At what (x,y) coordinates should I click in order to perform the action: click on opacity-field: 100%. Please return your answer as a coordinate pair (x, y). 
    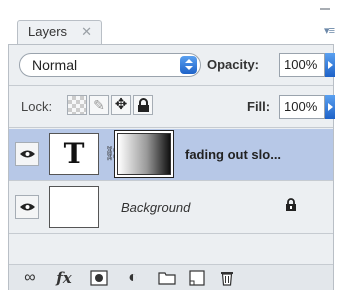
    Looking at the image, I should click on (302, 65).